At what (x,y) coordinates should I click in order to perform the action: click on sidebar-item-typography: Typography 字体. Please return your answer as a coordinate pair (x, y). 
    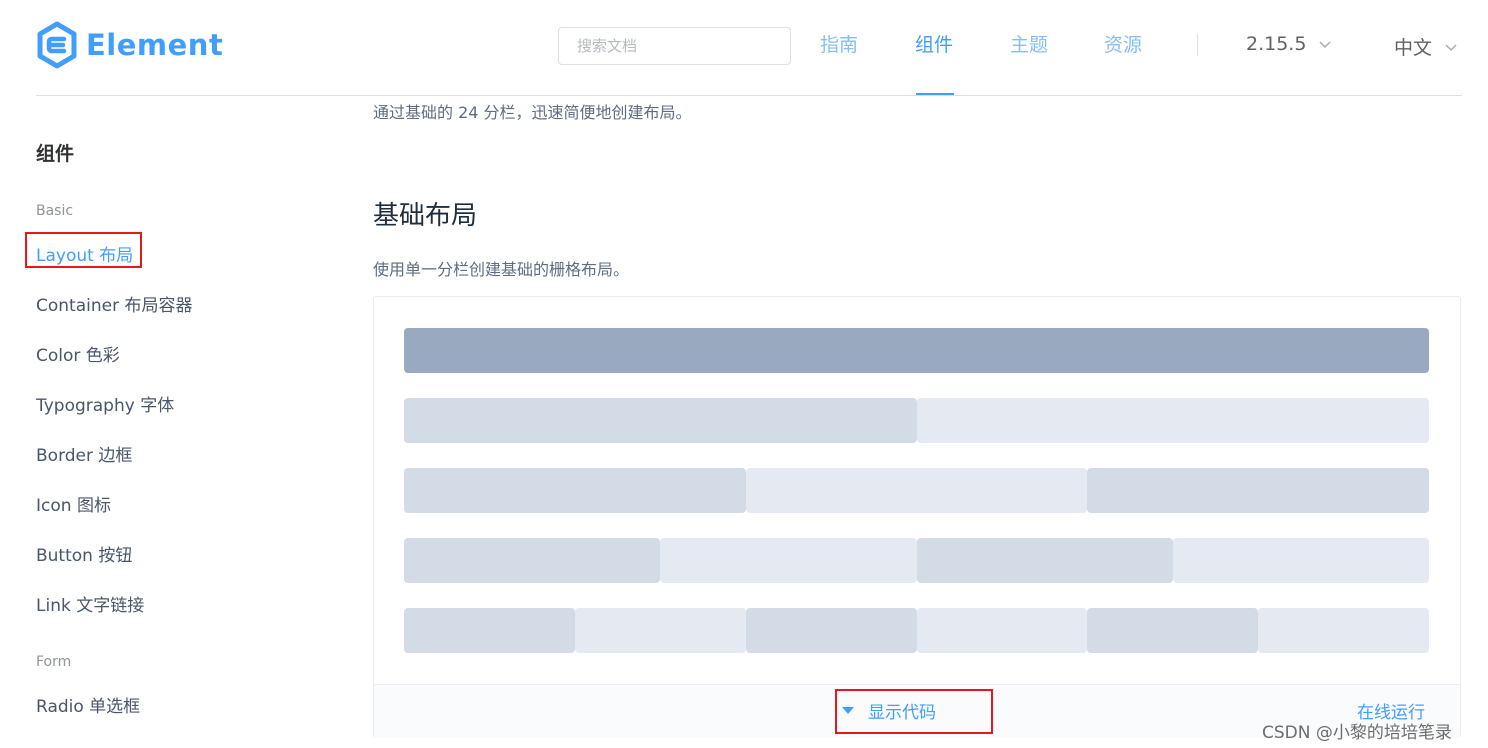
    Looking at the image, I should click on (105, 403).